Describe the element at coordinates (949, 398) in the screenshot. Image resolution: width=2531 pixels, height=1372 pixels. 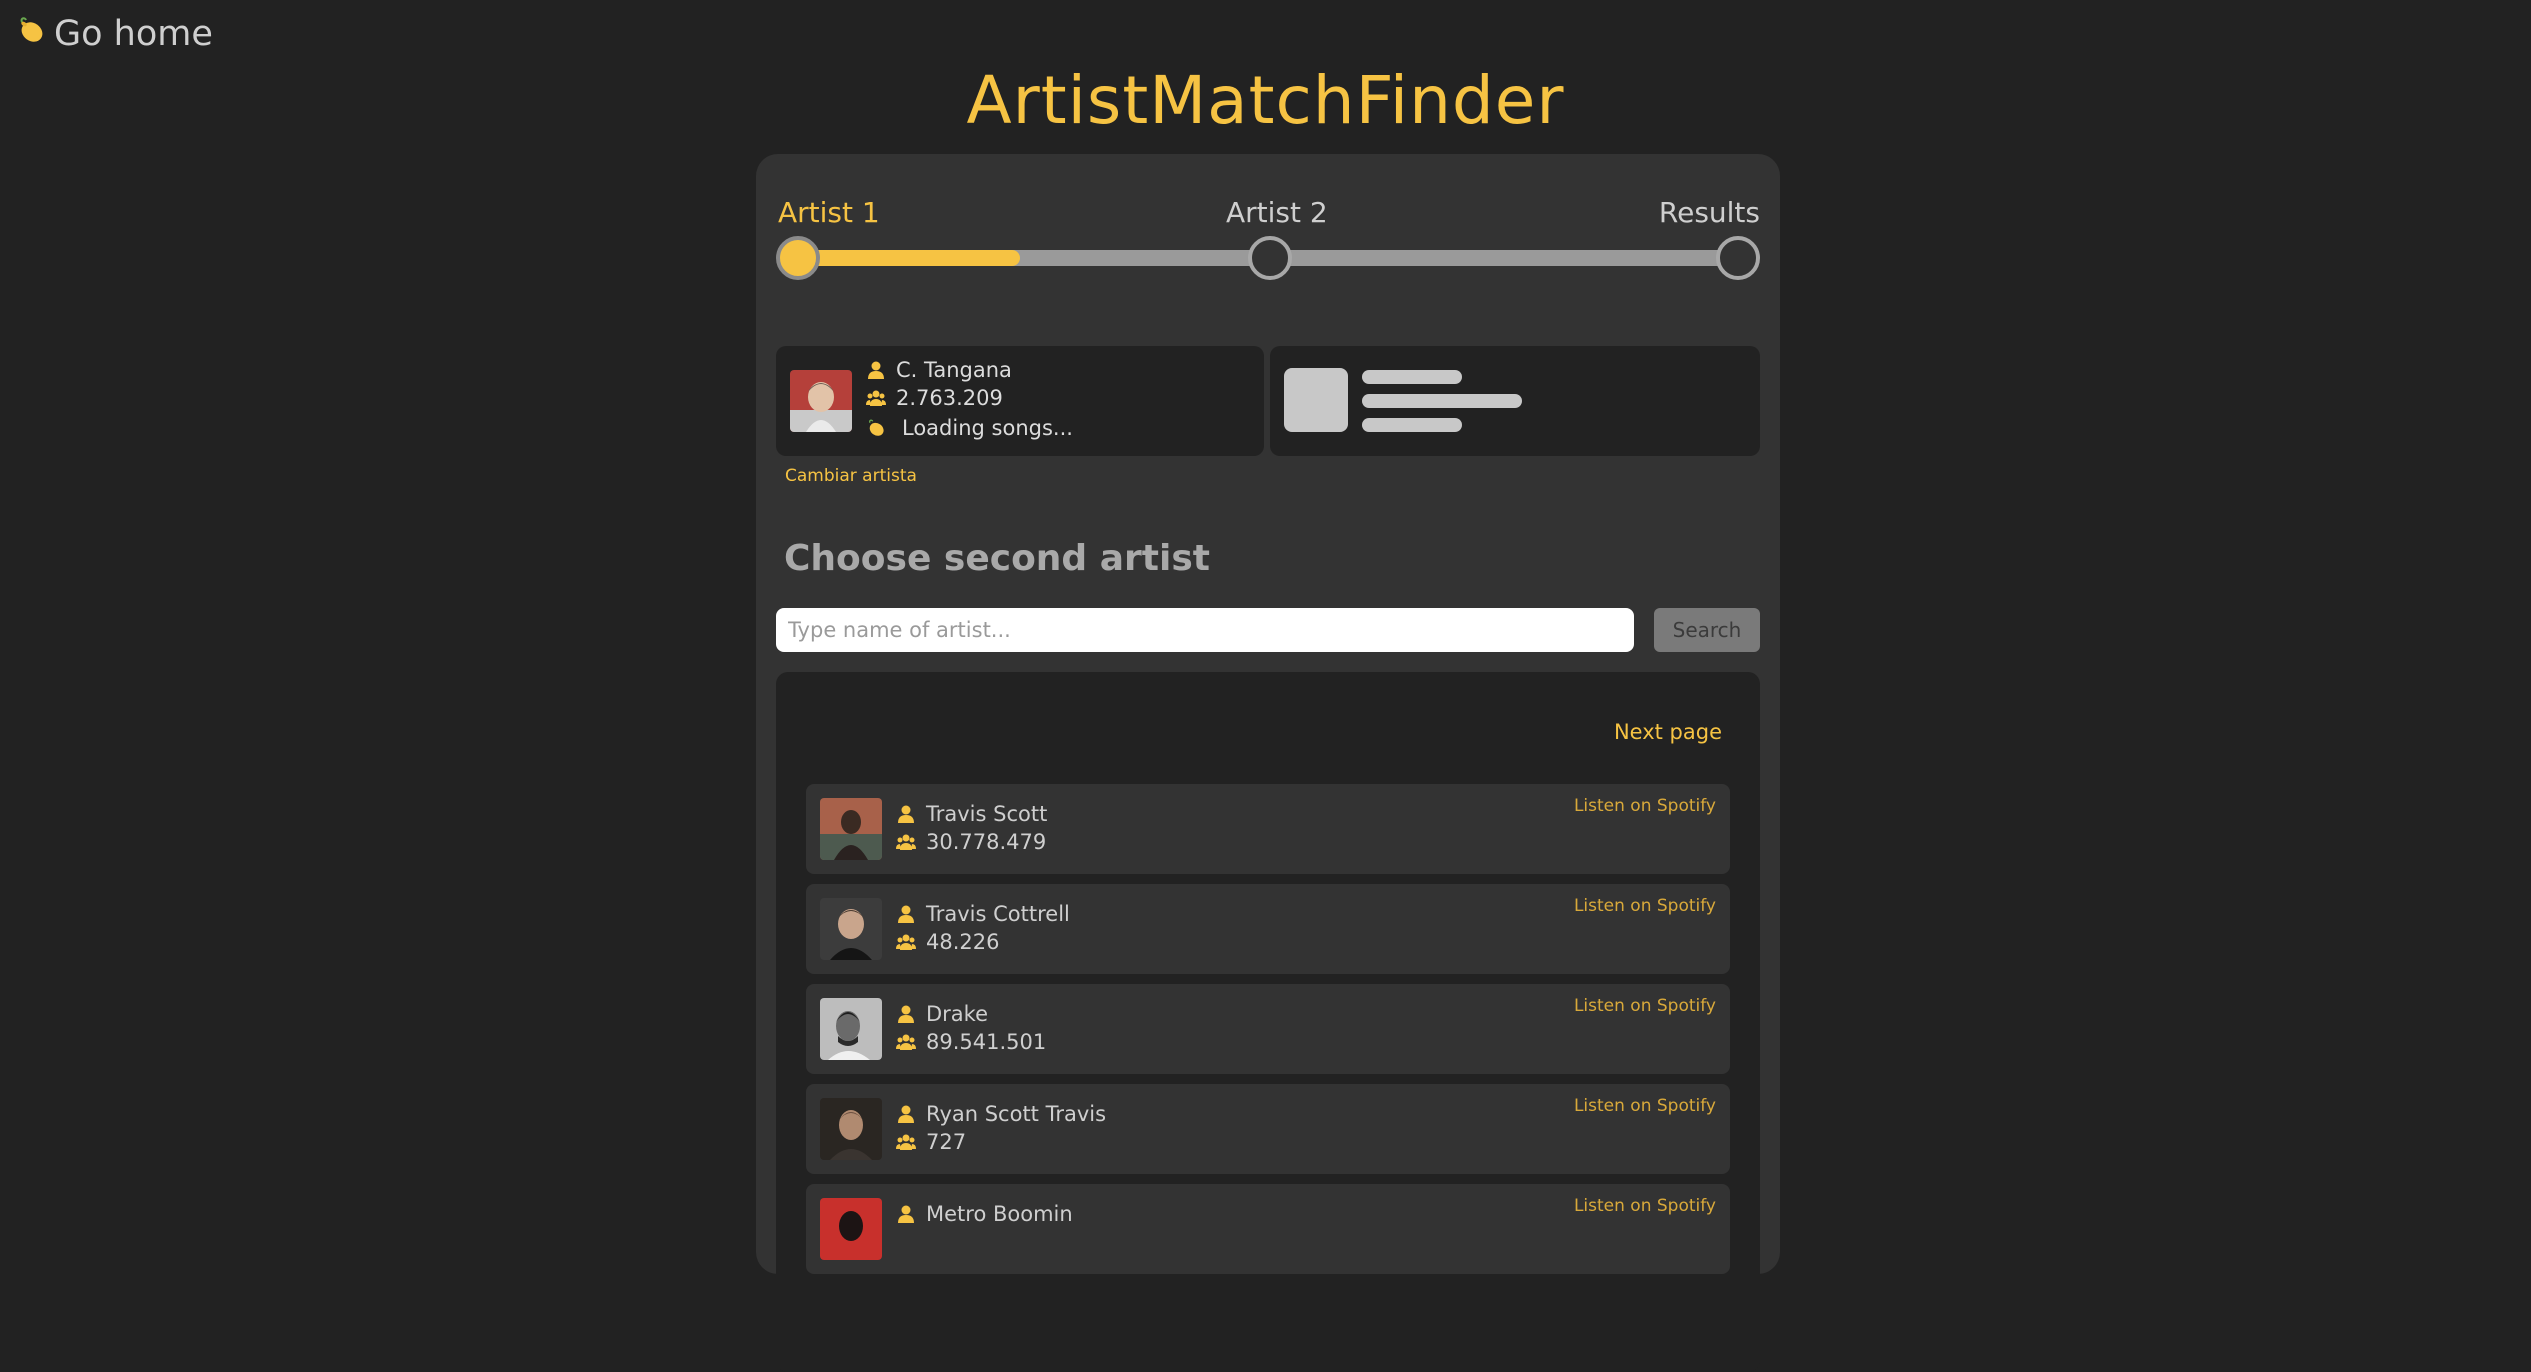
I see `selected-artist-followers: 2.763.209` at that location.